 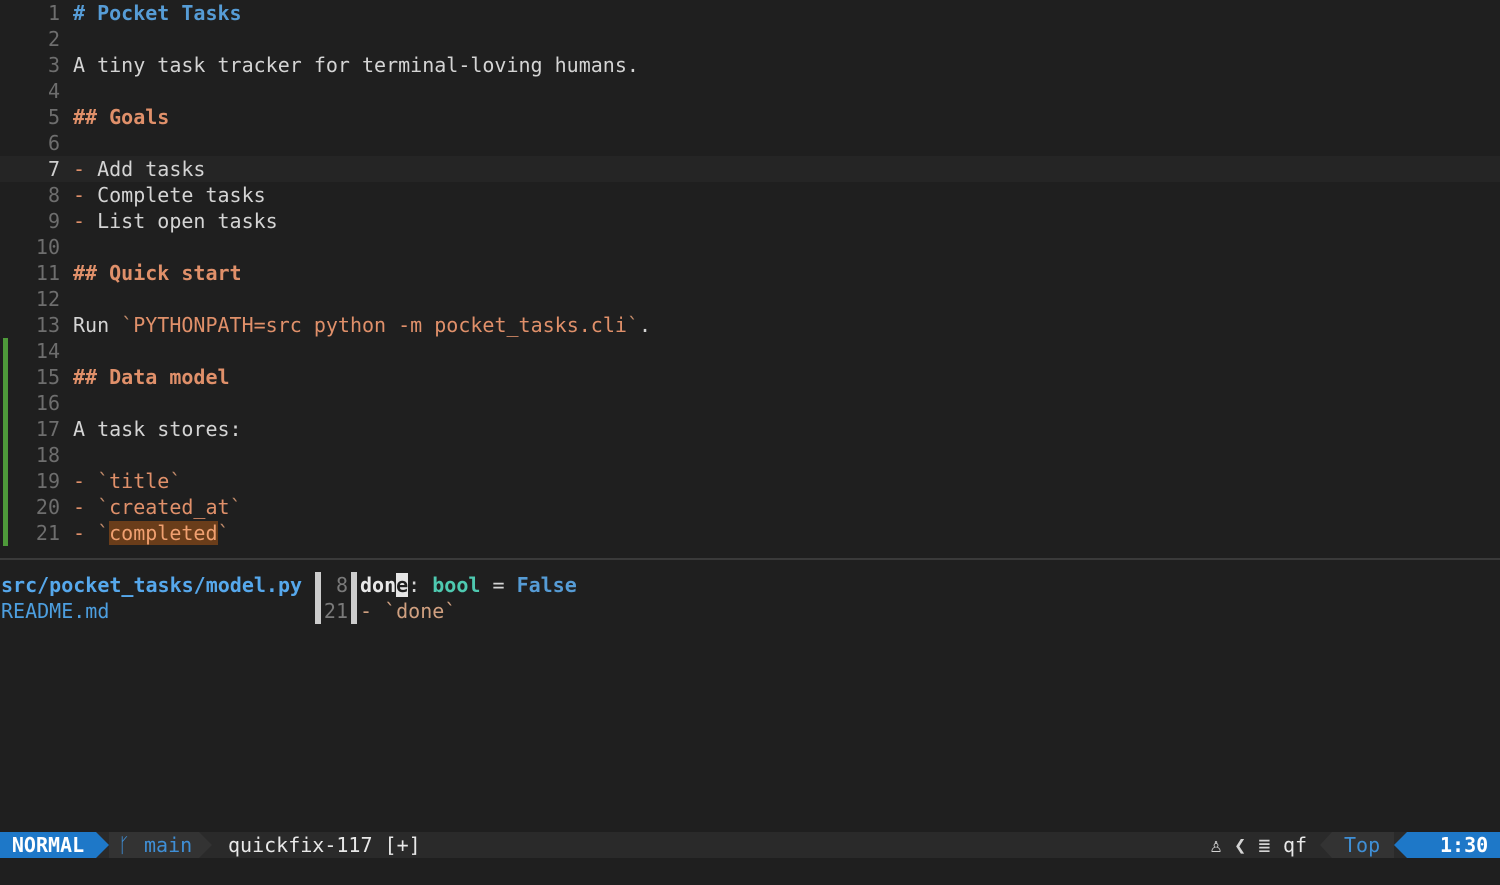 What do you see at coordinates (750, 429) in the screenshot?
I see `buffer-line: 17 A task stores:` at bounding box center [750, 429].